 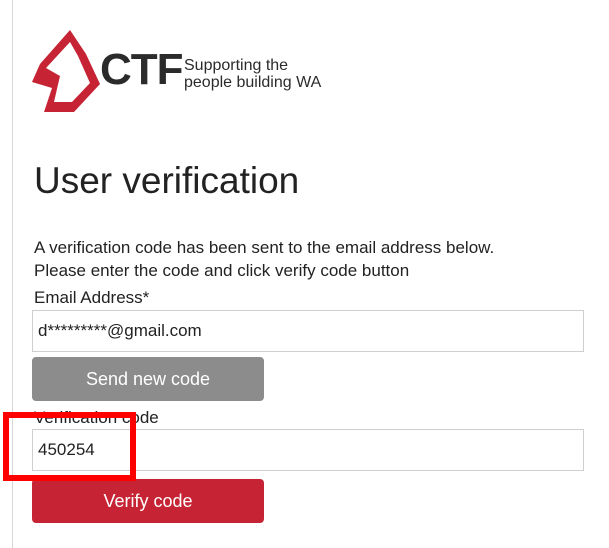 What do you see at coordinates (66, 71) in the screenshot?
I see `ctf-logo-mark-icon` at bounding box center [66, 71].